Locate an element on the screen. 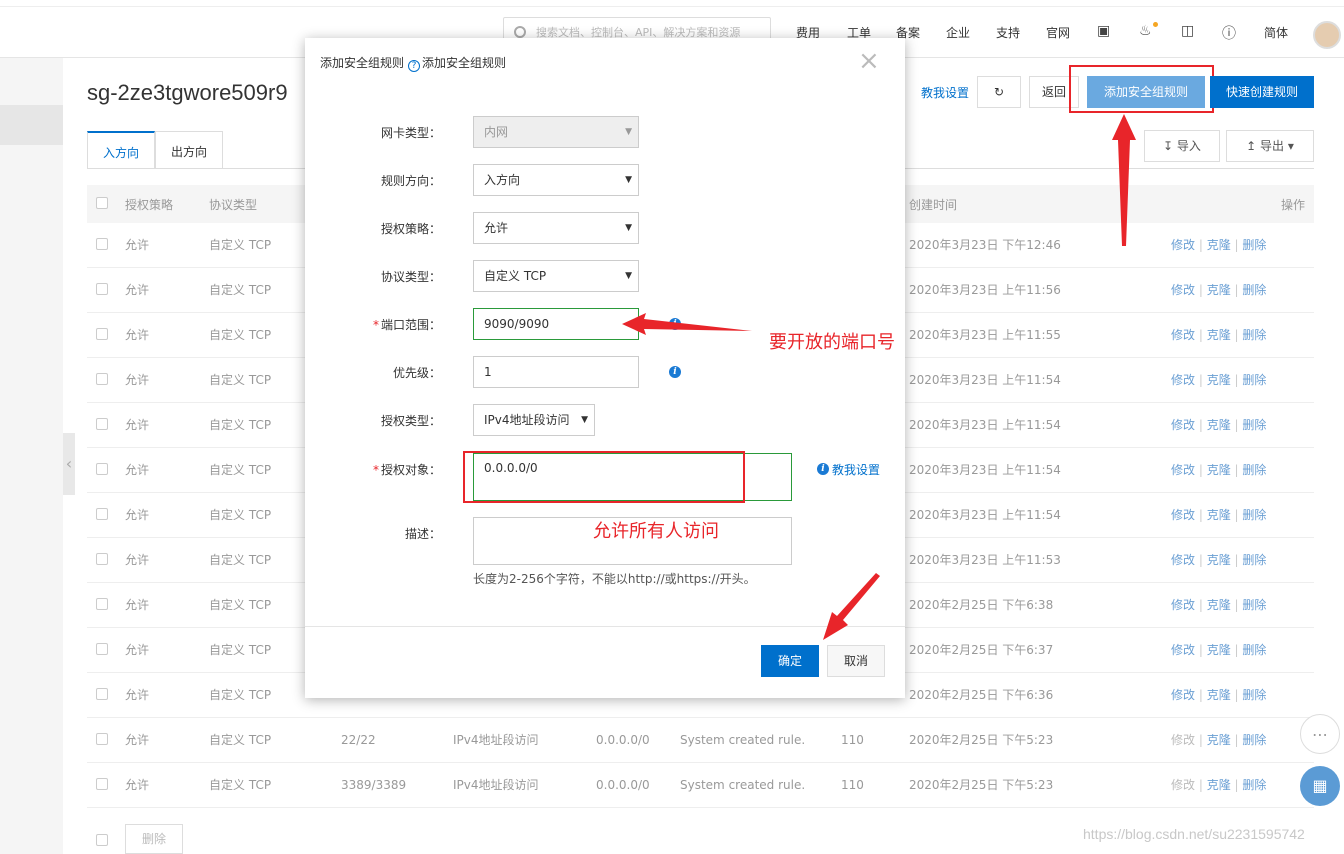  priority-input: 1 is located at coordinates (556, 372).